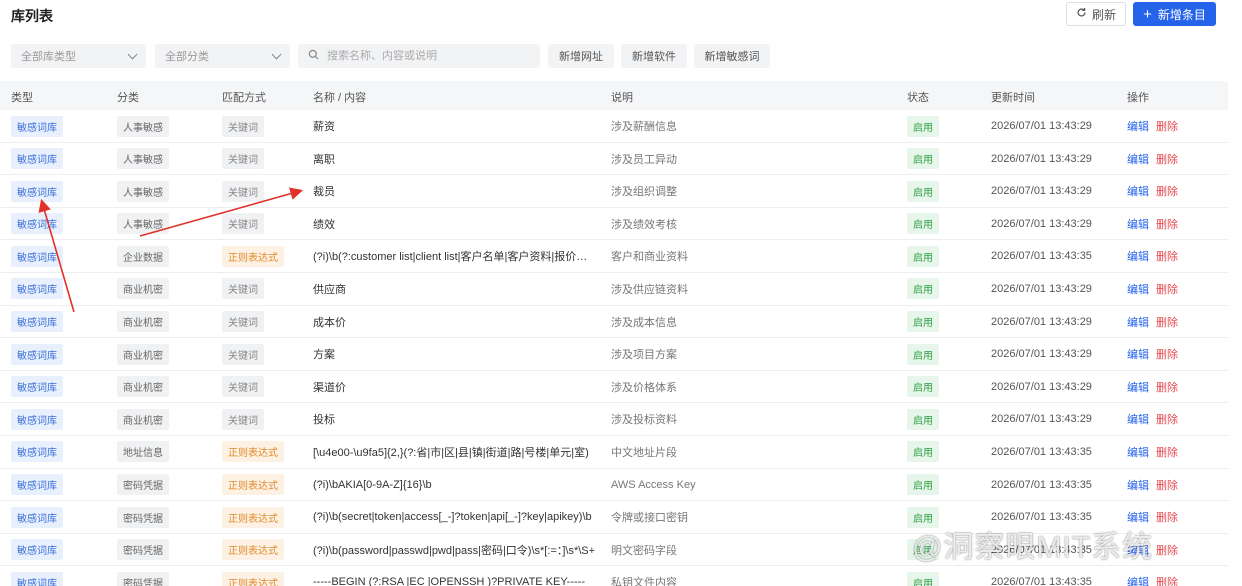 The height and width of the screenshot is (586, 1242). I want to click on add-url-button: 新增网址, so click(581, 56).